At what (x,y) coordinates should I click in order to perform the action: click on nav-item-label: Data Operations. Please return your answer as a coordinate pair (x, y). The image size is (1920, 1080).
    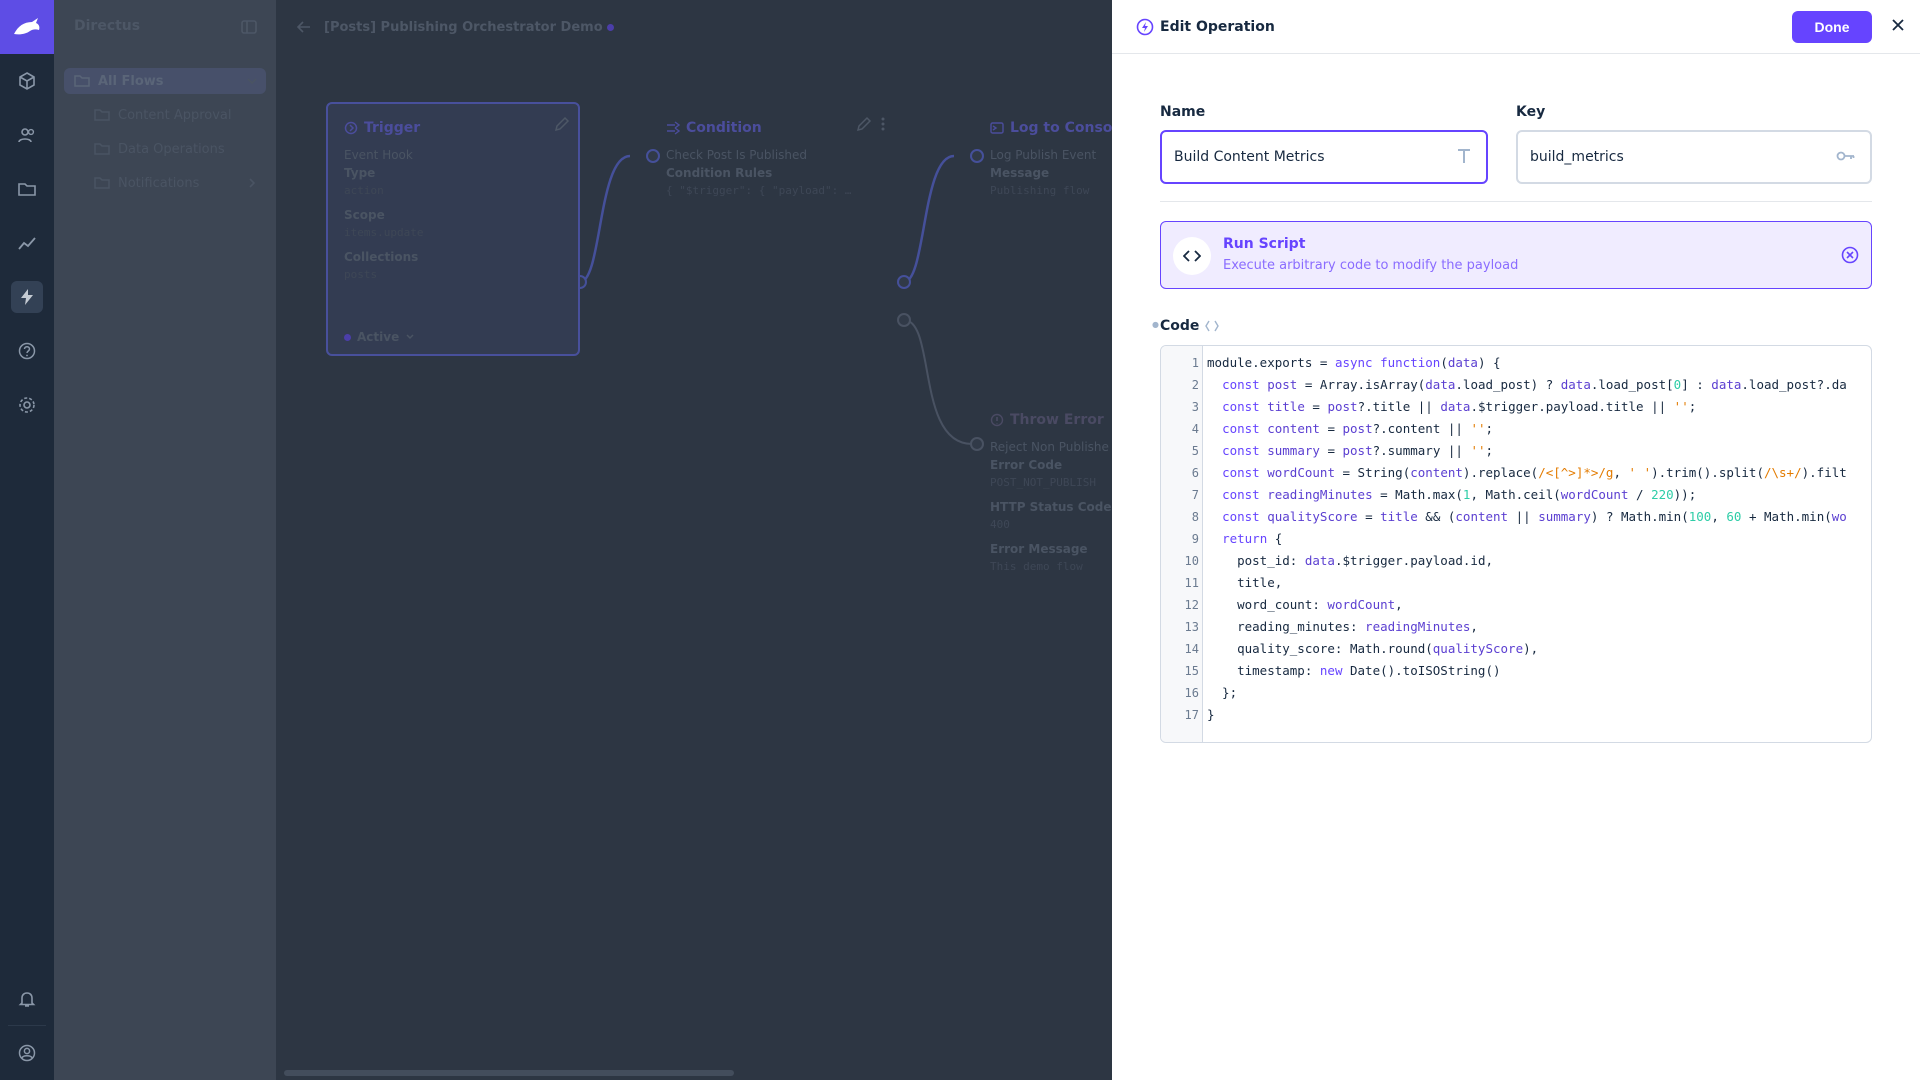
    Looking at the image, I should click on (171, 149).